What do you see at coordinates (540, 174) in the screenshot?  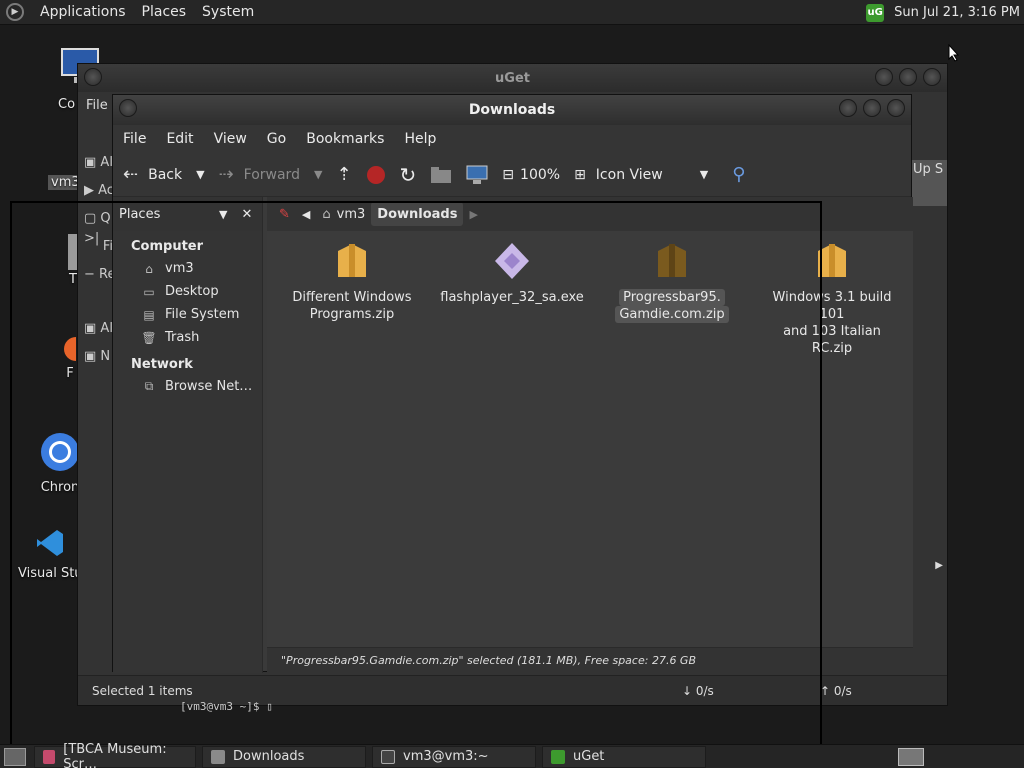 I see `zoom-level: 100%` at bounding box center [540, 174].